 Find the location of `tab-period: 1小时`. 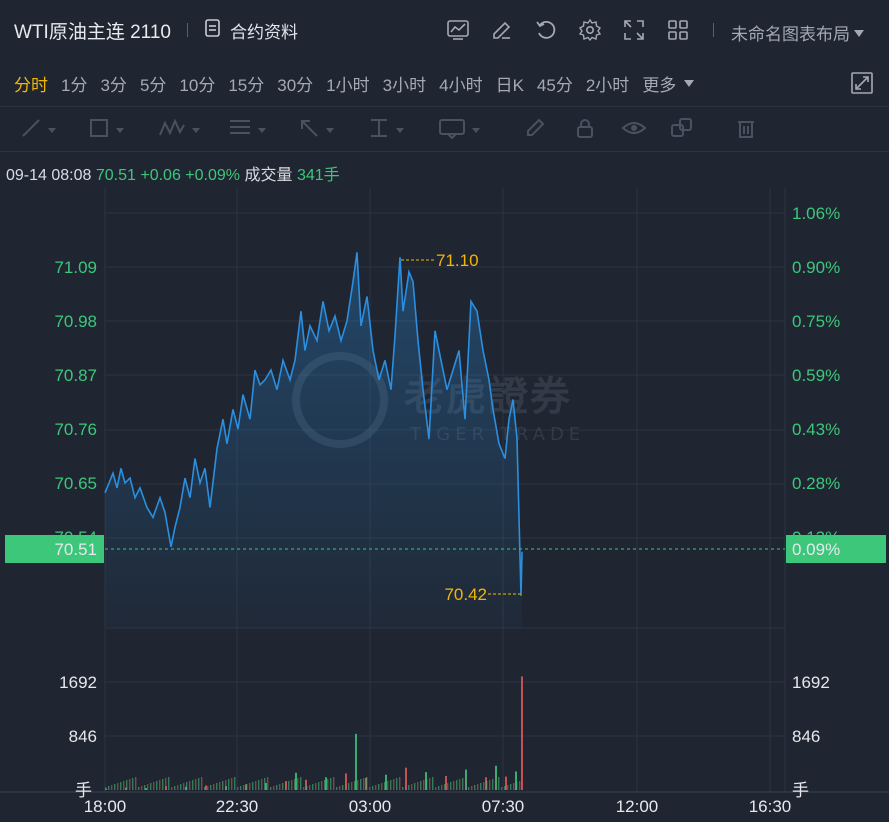

tab-period: 1小时 is located at coordinates (347, 83).